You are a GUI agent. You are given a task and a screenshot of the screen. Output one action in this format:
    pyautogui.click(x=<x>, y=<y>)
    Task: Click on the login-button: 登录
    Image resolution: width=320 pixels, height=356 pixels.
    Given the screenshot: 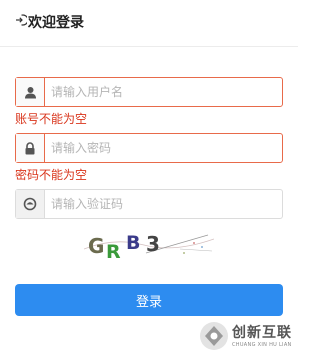 What is the action you would take?
    pyautogui.click(x=149, y=300)
    